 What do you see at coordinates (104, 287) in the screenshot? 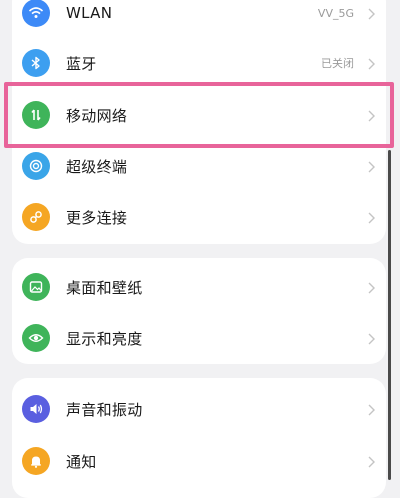
I see `settings-item-label: 桌面和壁纸` at bounding box center [104, 287].